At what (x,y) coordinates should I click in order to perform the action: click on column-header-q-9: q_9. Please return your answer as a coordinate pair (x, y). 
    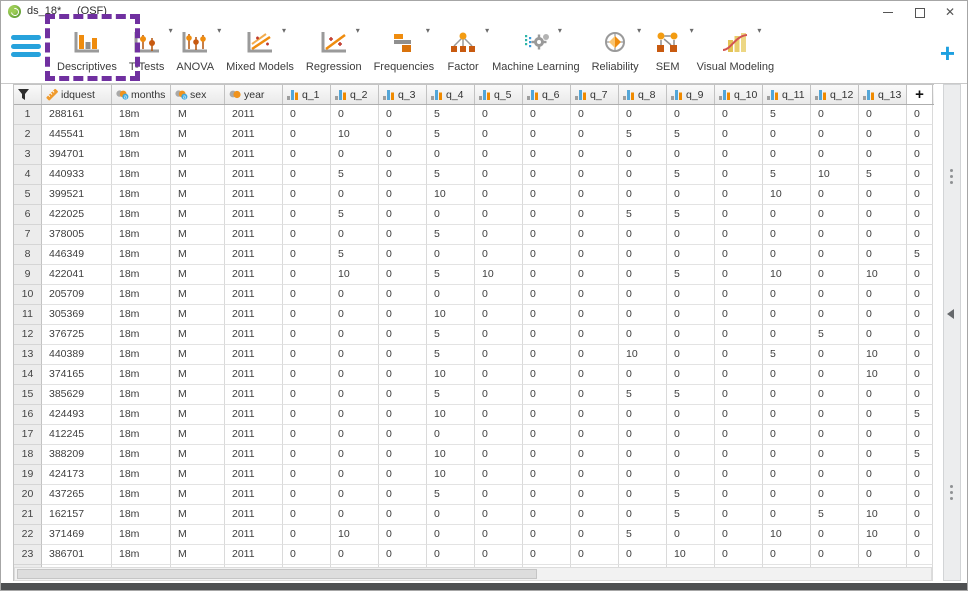
    Looking at the image, I should click on (691, 94).